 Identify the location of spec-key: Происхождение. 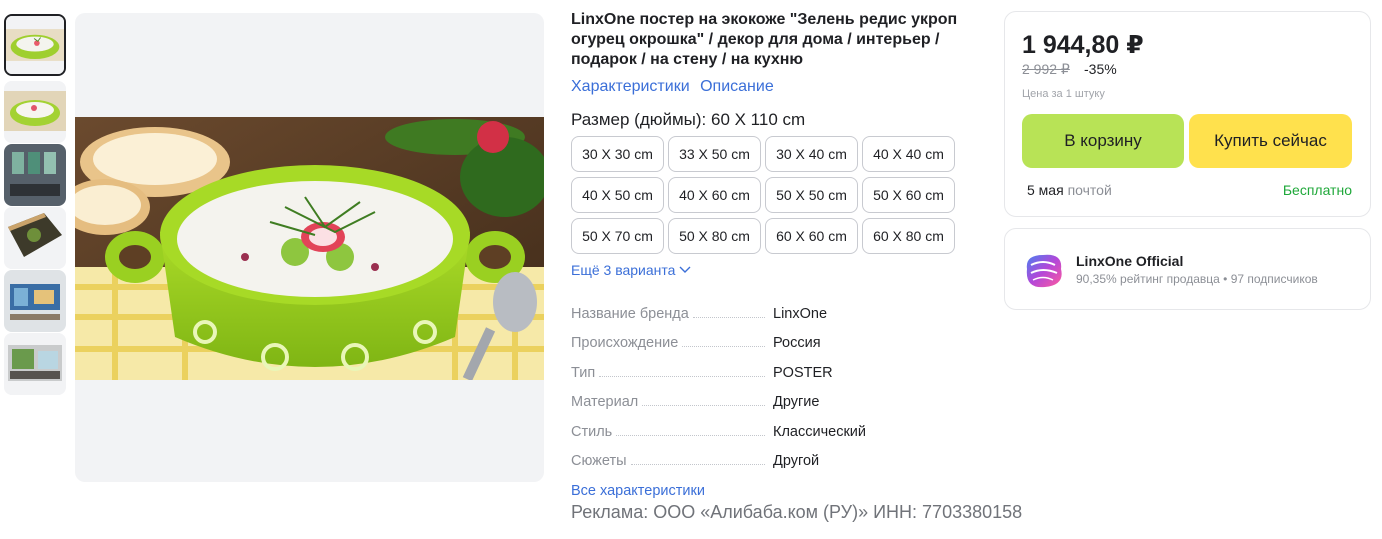
(625, 343).